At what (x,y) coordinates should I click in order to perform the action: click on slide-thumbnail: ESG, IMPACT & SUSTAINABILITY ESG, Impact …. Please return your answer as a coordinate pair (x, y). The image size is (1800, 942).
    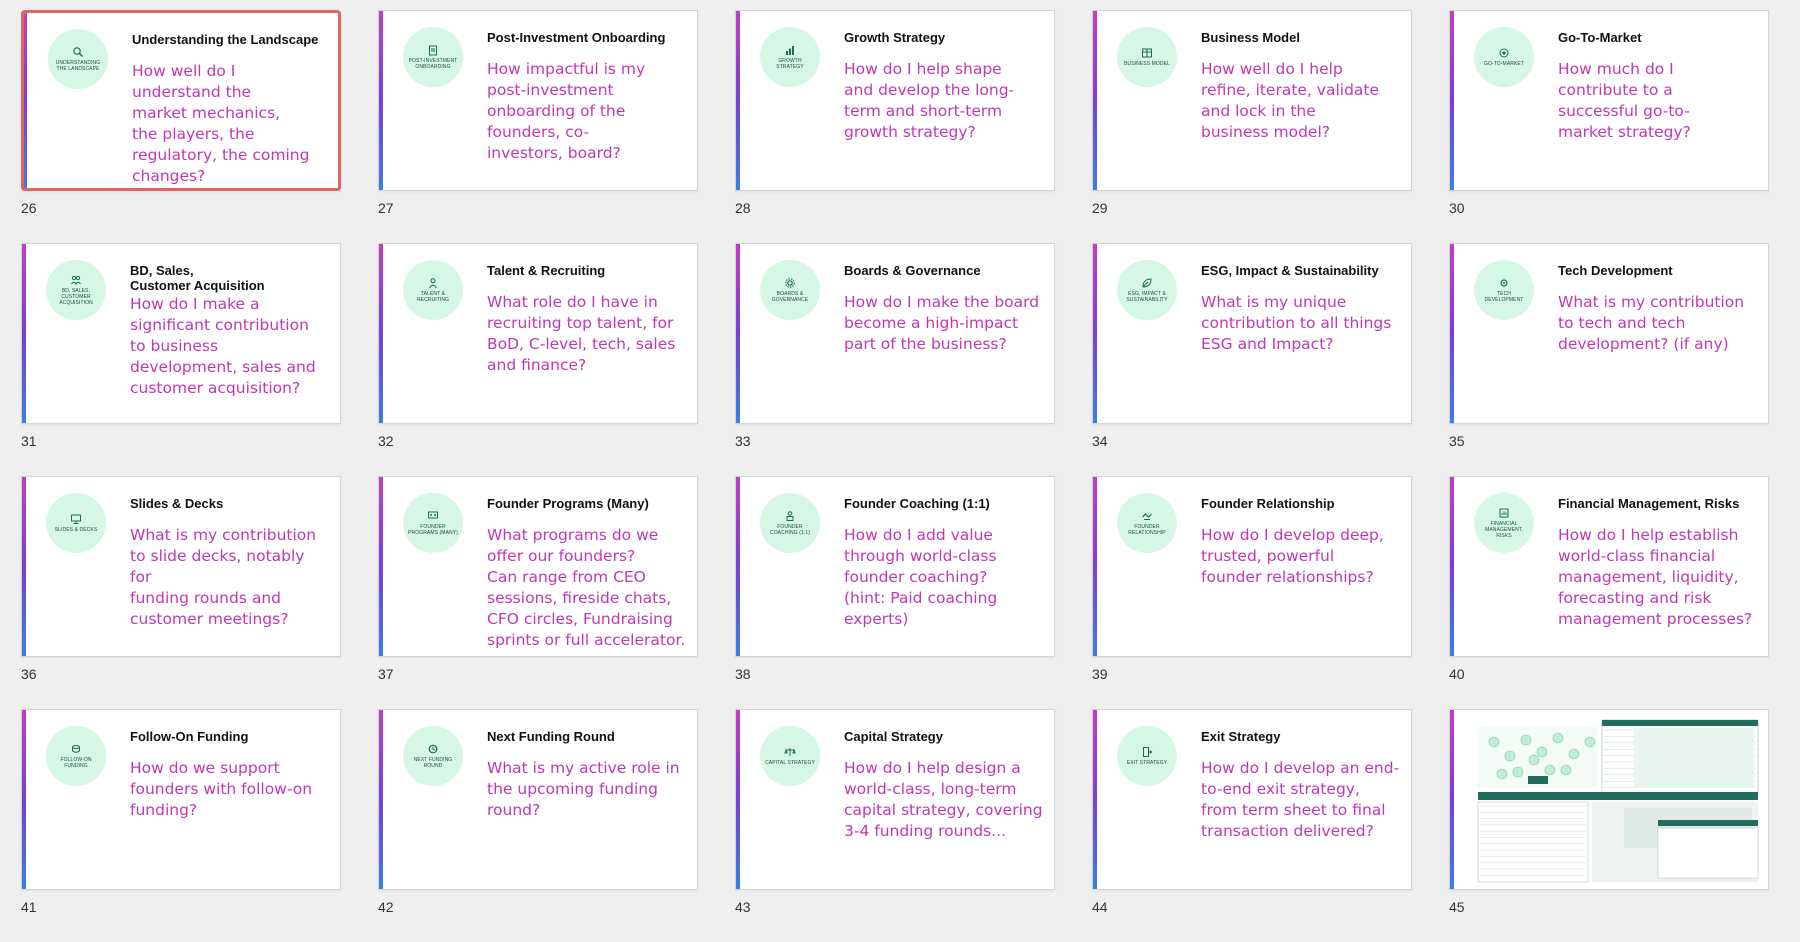
    Looking at the image, I should click on (1252, 333).